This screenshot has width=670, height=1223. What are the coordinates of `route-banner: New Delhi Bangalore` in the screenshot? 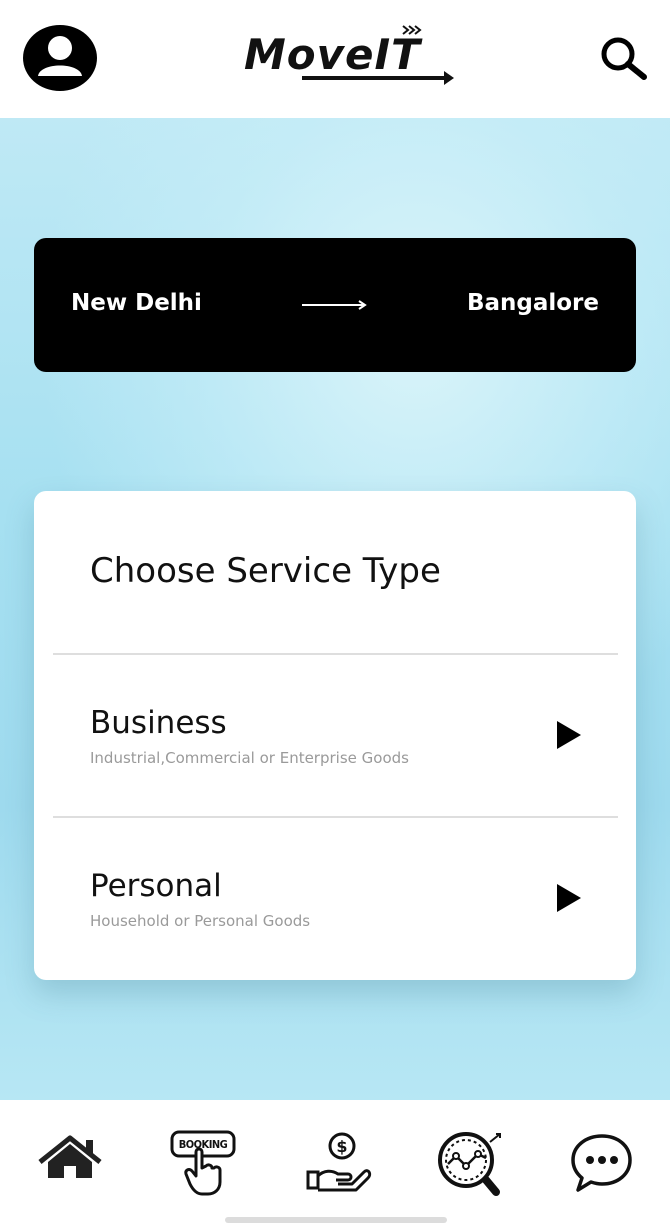 It's located at (335, 305).